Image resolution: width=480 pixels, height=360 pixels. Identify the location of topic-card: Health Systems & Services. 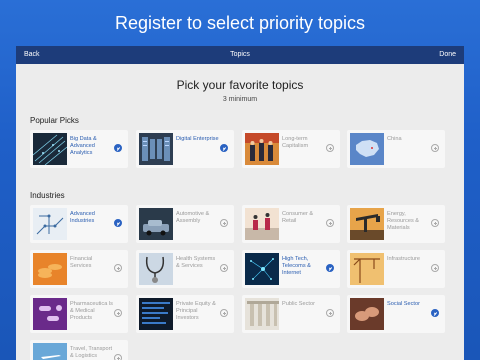
(185, 269).